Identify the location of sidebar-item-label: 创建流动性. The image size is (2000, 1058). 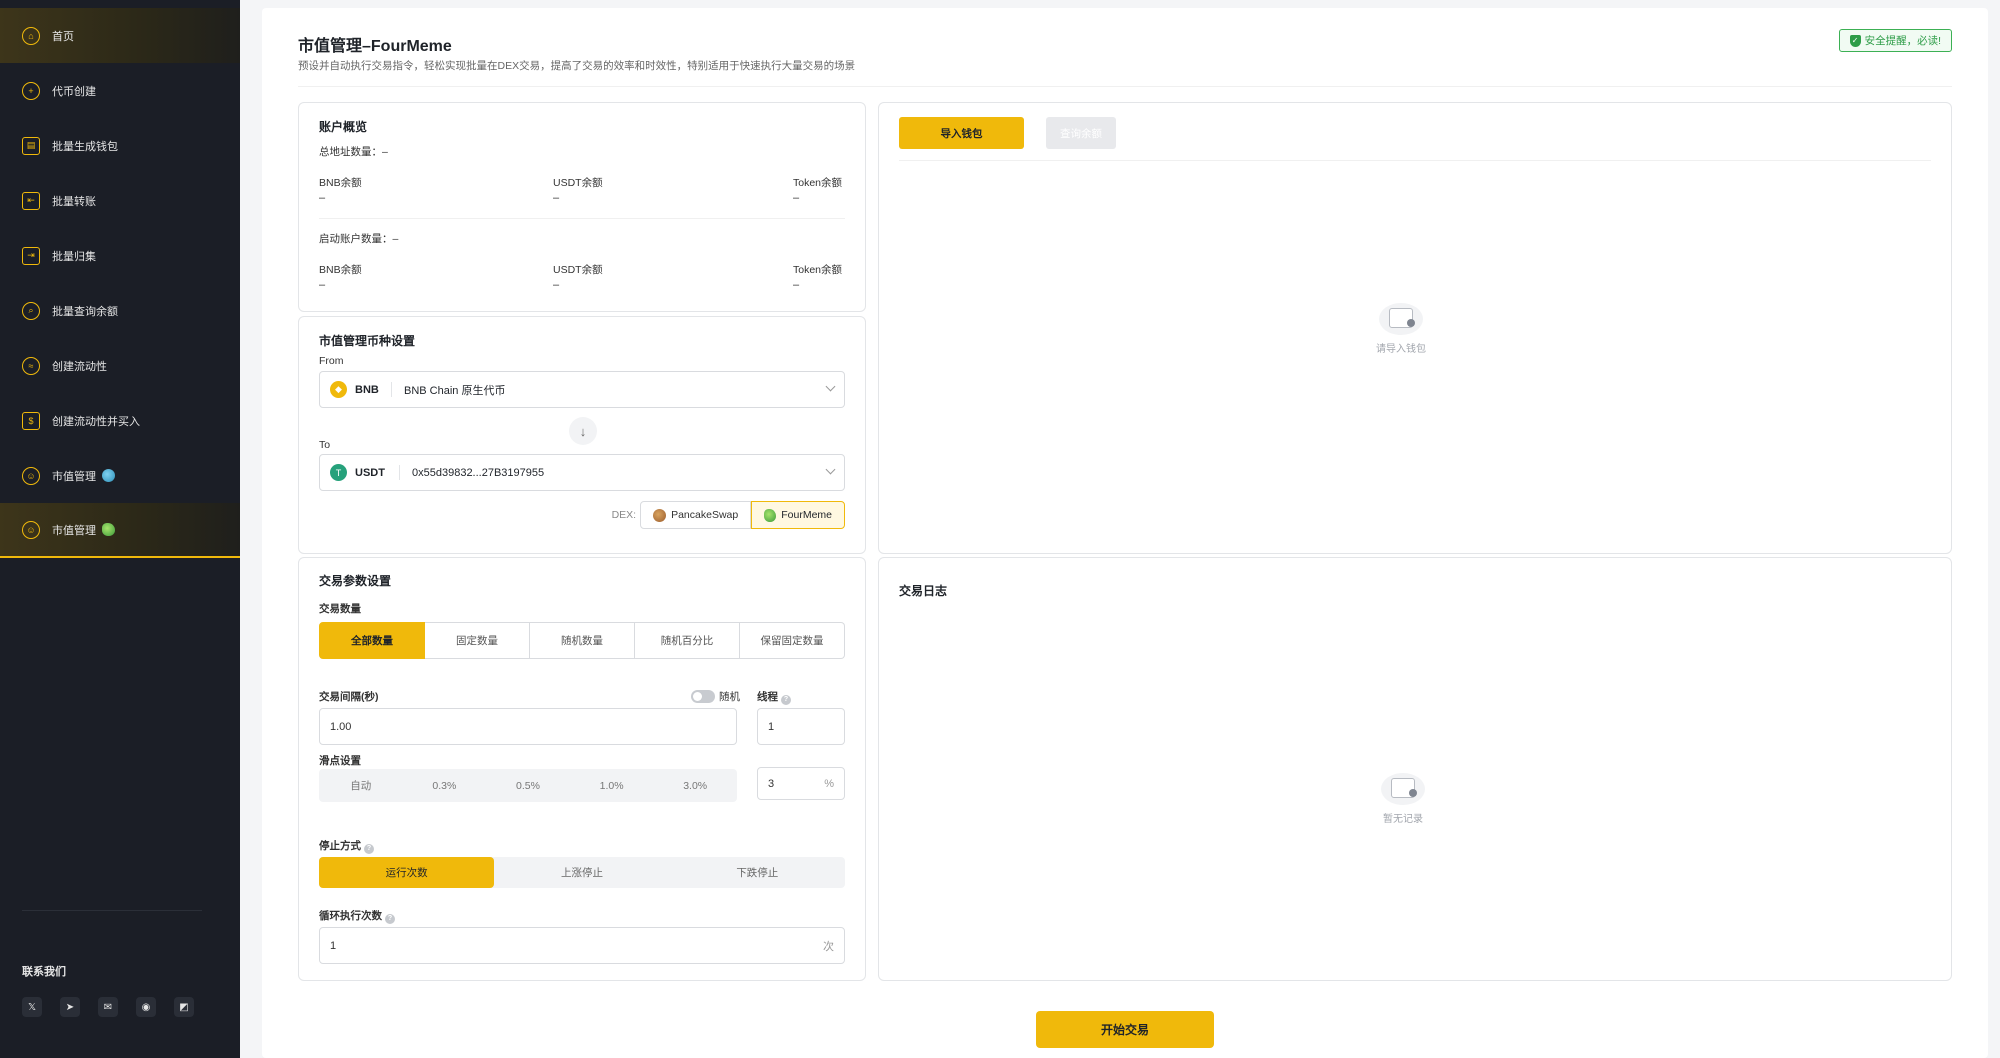
(79, 366).